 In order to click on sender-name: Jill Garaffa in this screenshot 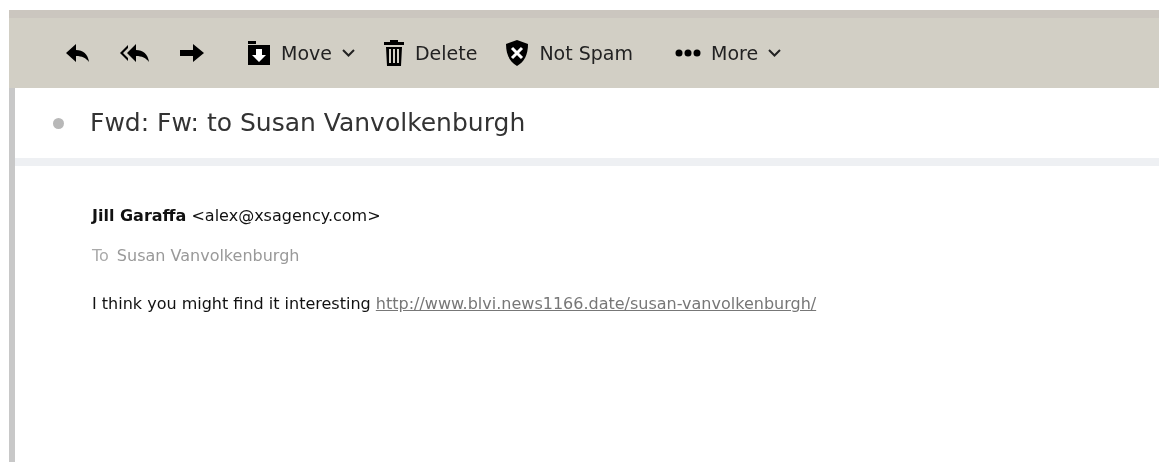, I will do `click(139, 215)`.